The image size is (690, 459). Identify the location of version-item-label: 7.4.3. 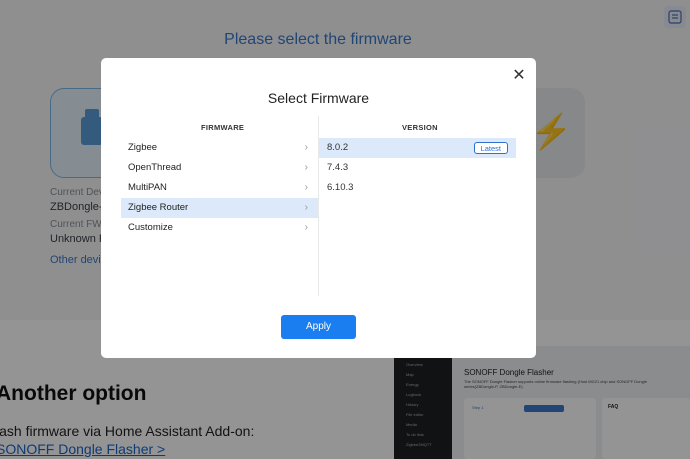
(338, 167).